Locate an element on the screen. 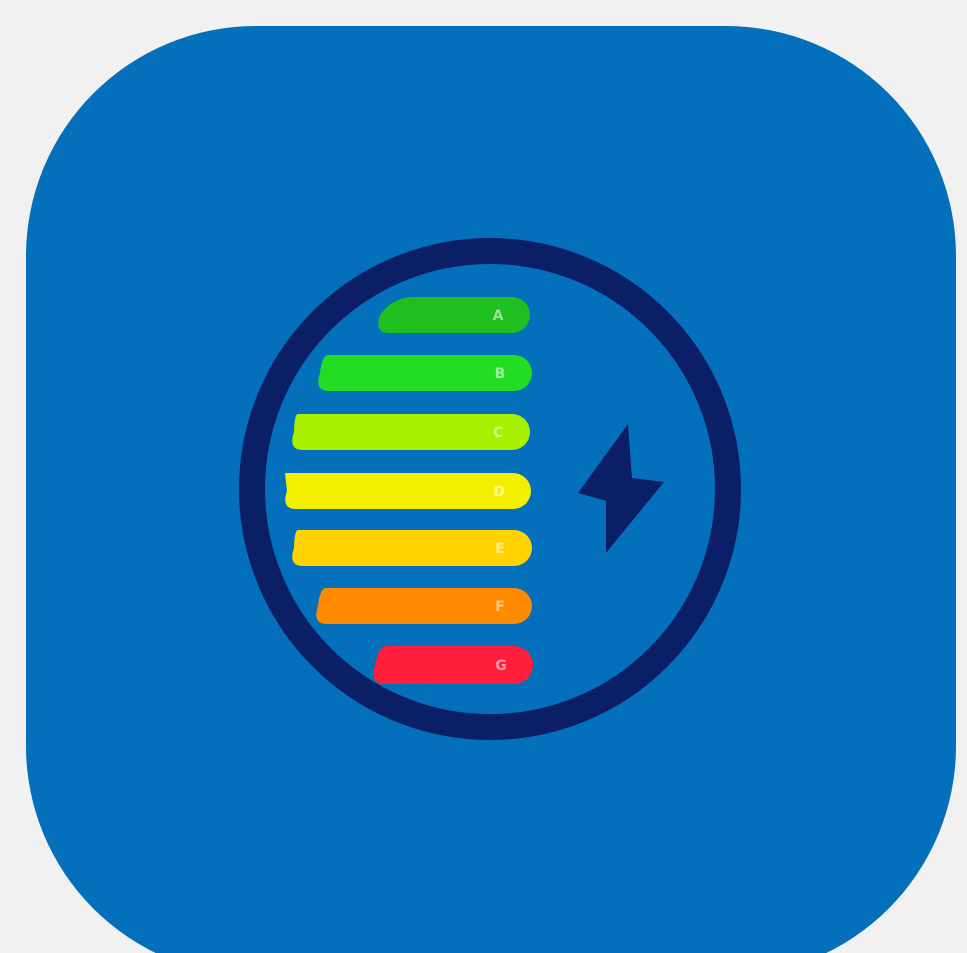 This screenshot has height=953, width=967. rating-bar-grade-label: F is located at coordinates (500, 607).